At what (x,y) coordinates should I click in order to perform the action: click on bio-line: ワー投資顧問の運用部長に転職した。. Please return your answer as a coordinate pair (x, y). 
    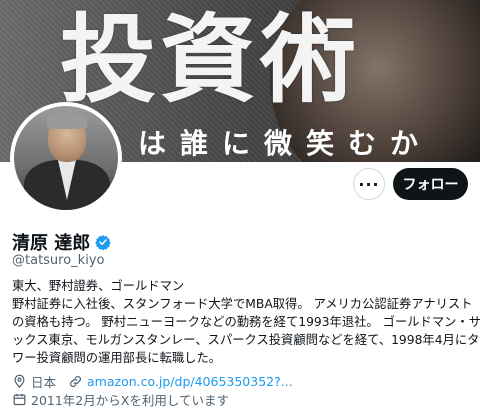
    Looking at the image, I should click on (117, 358).